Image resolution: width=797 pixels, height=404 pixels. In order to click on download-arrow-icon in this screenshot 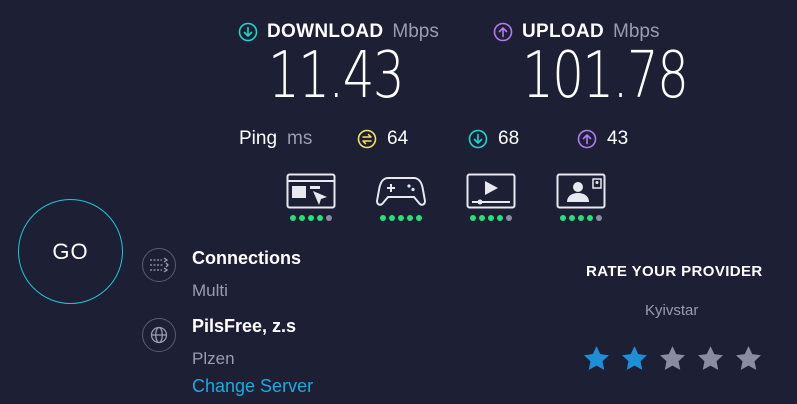, I will do `click(248, 32)`.